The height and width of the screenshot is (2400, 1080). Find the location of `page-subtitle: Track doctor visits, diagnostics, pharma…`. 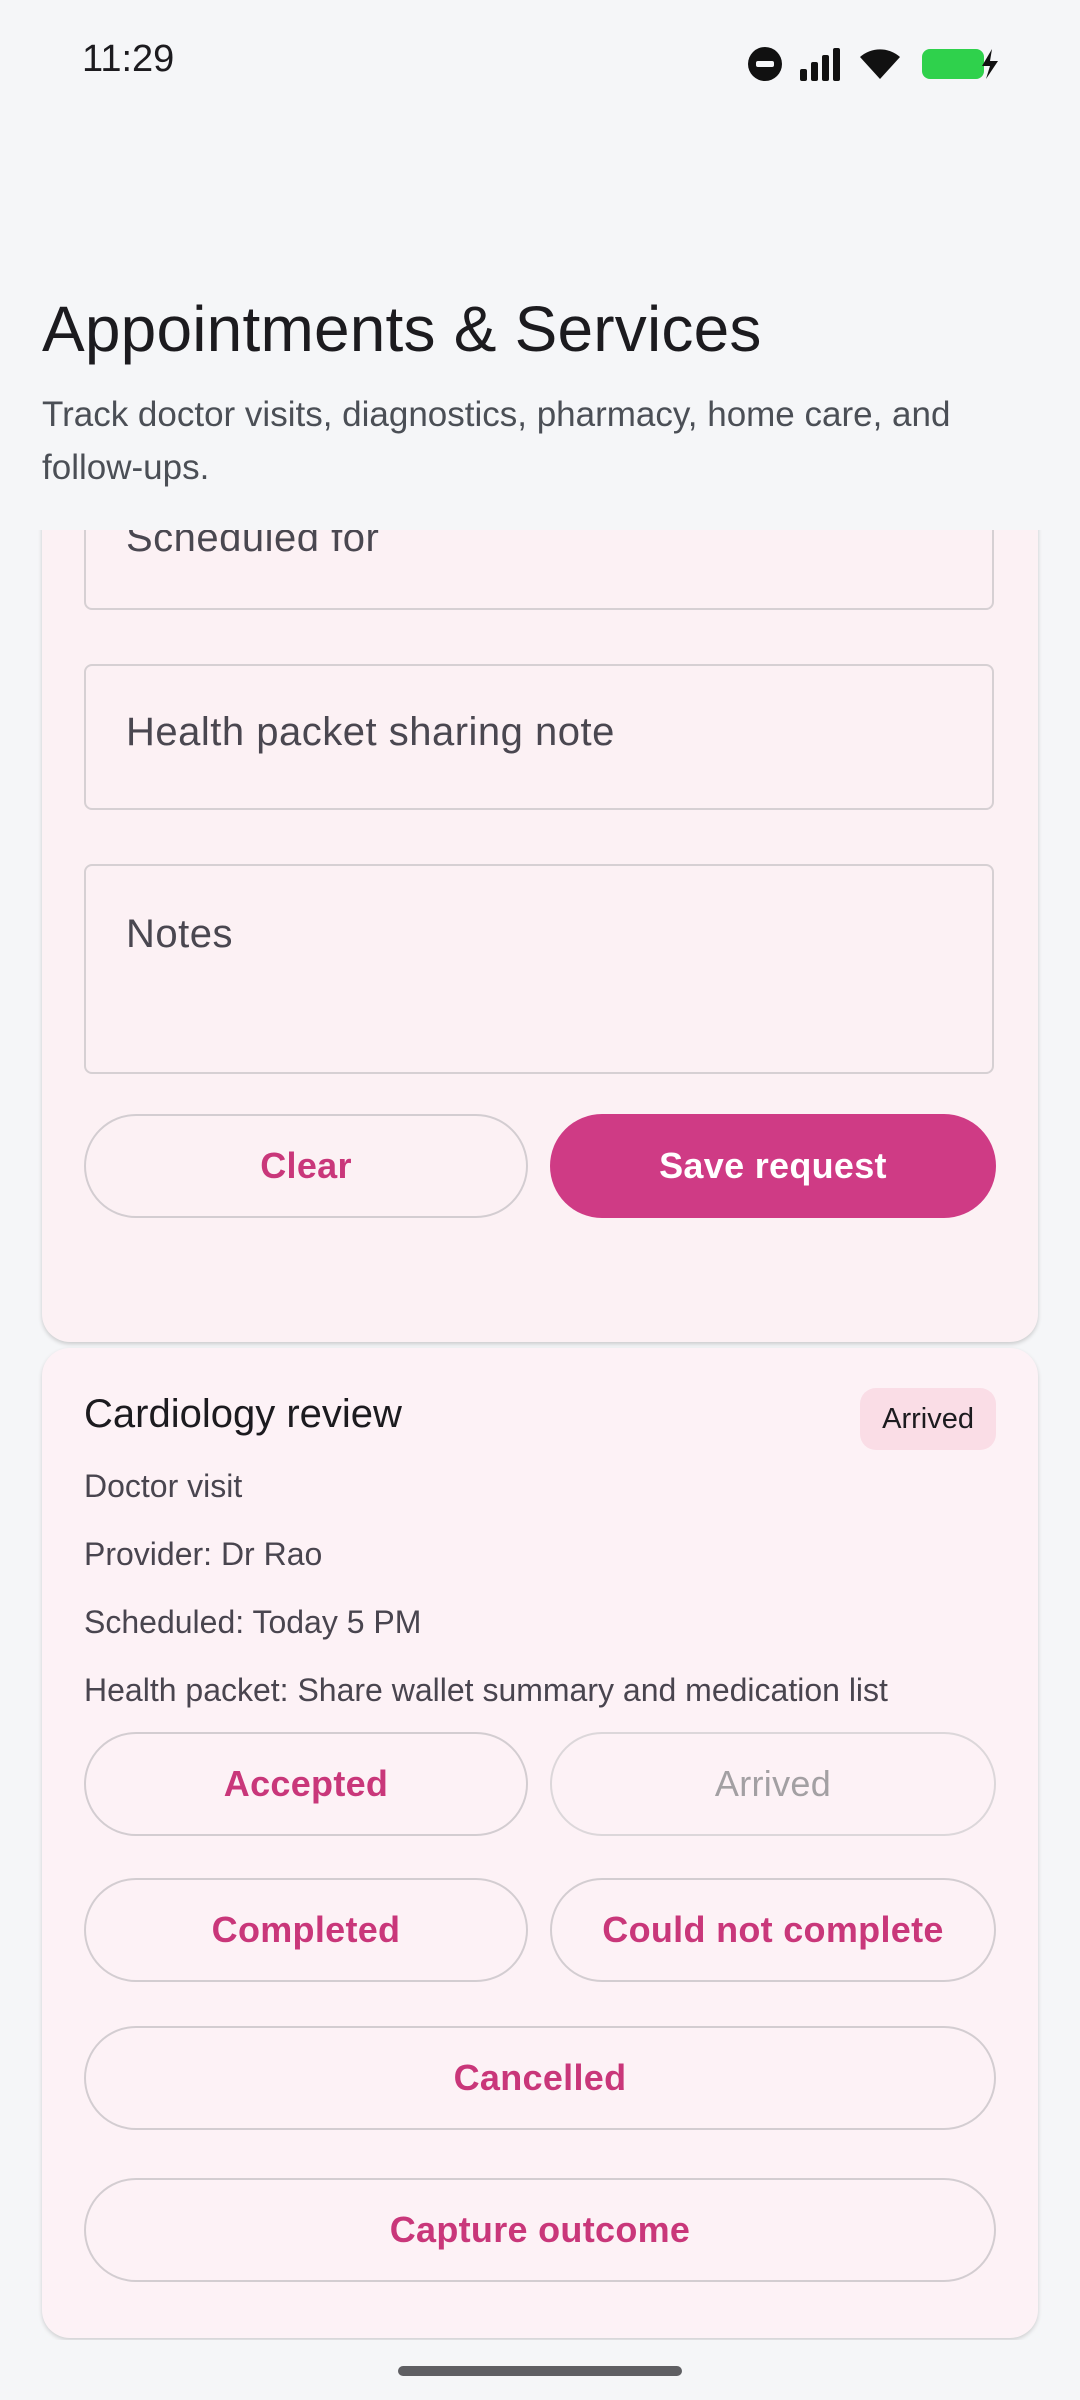

page-subtitle: Track doctor visits, diagnostics, pharma… is located at coordinates (496, 441).